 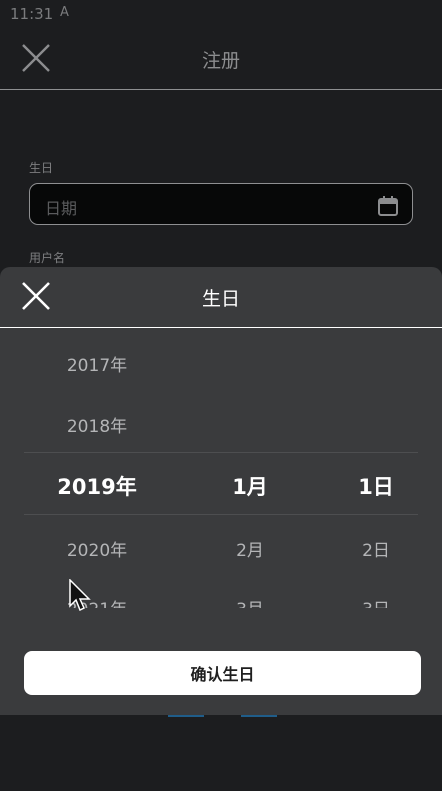 What do you see at coordinates (388, 206) in the screenshot?
I see `calendar-icon` at bounding box center [388, 206].